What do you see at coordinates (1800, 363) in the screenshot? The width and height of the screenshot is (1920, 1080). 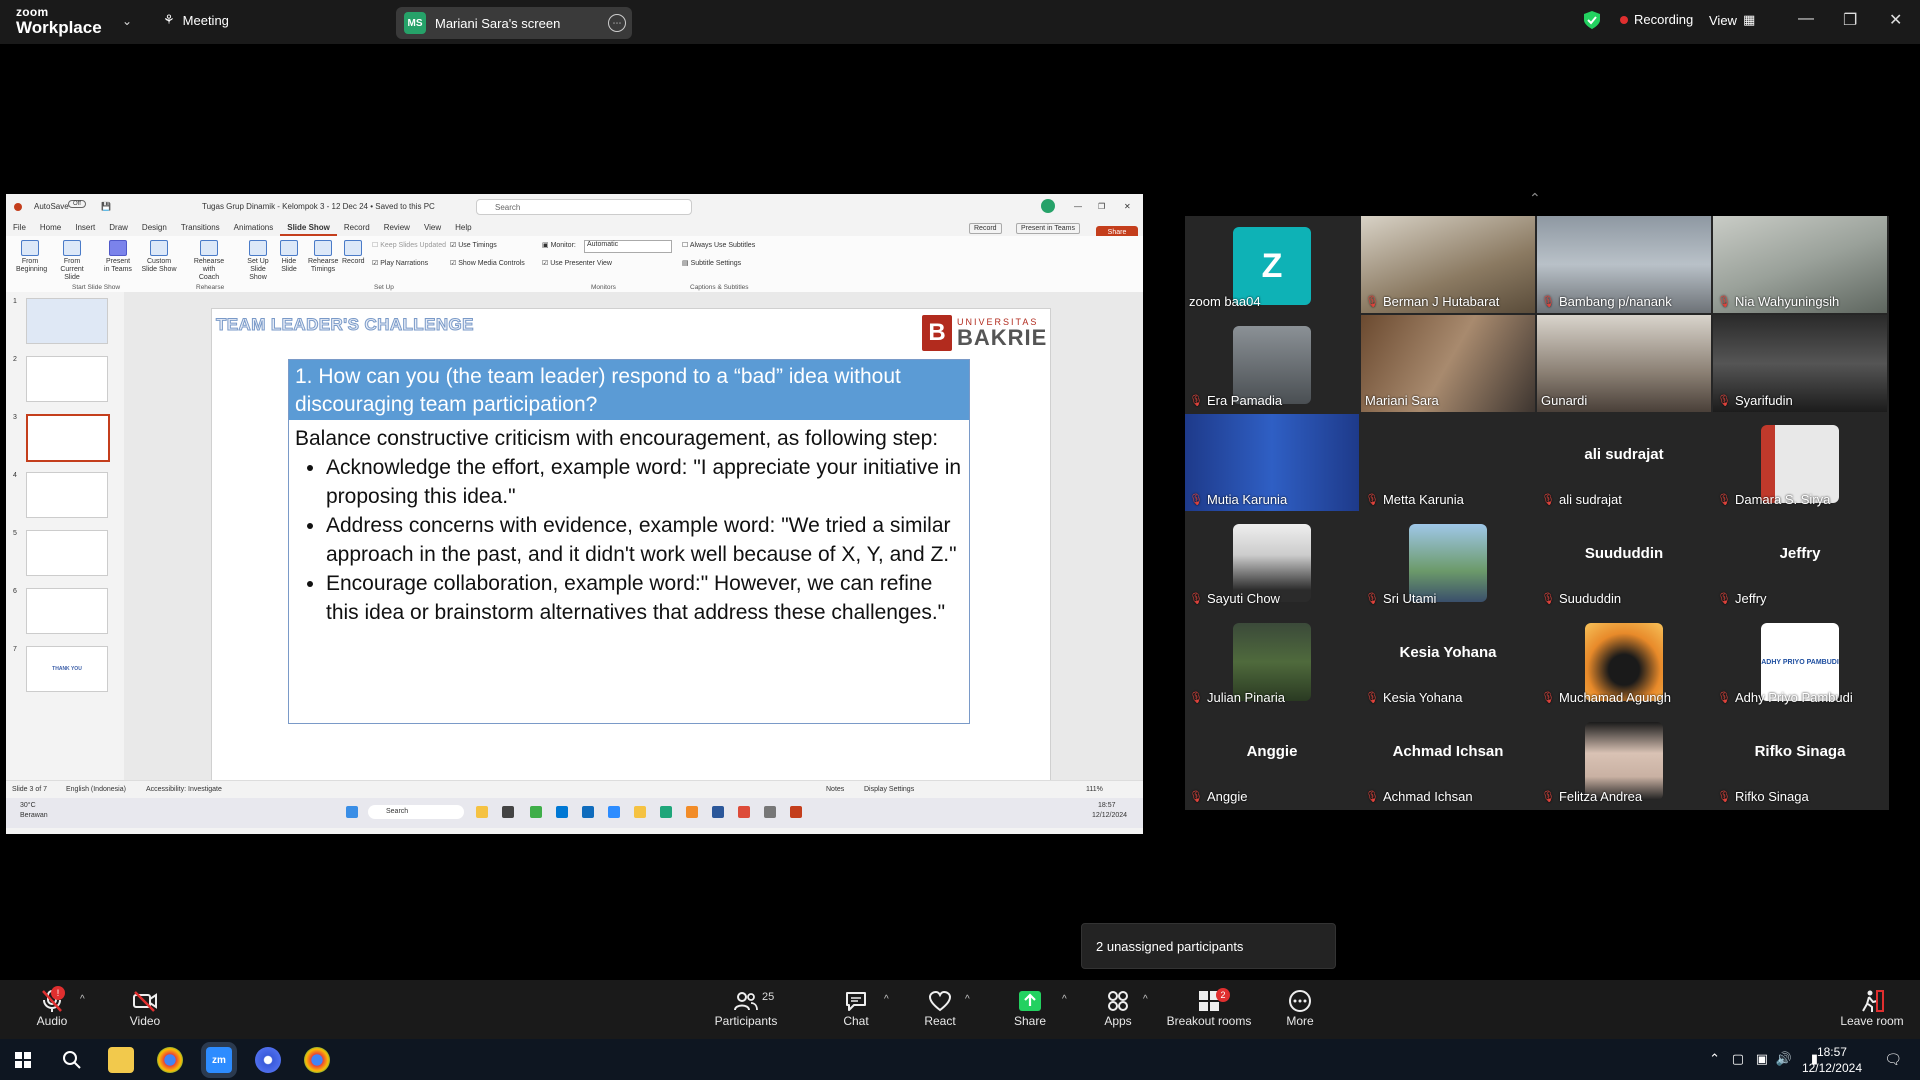 I see `participant-tile: 🎙 Syarifudin` at bounding box center [1800, 363].